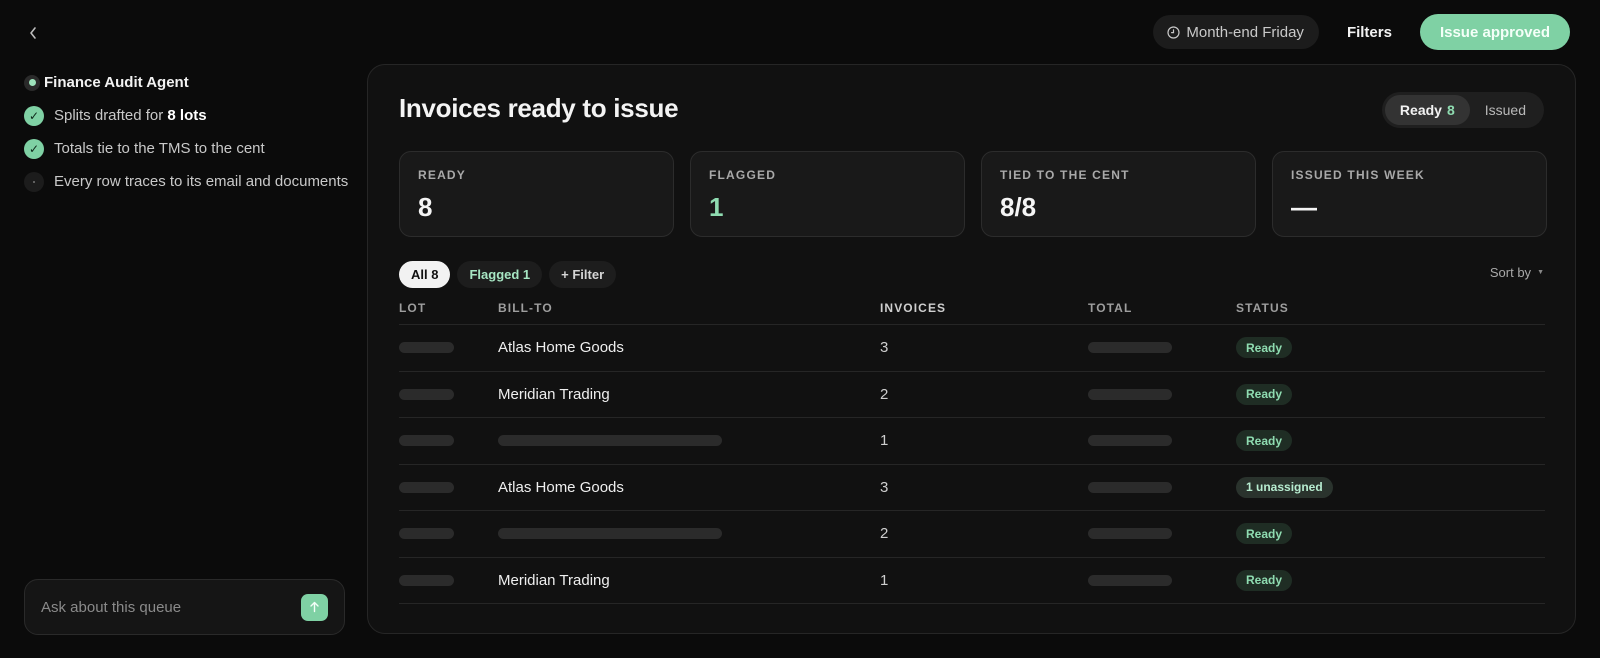  What do you see at coordinates (425, 207) in the screenshot?
I see `kpi-value: 8` at bounding box center [425, 207].